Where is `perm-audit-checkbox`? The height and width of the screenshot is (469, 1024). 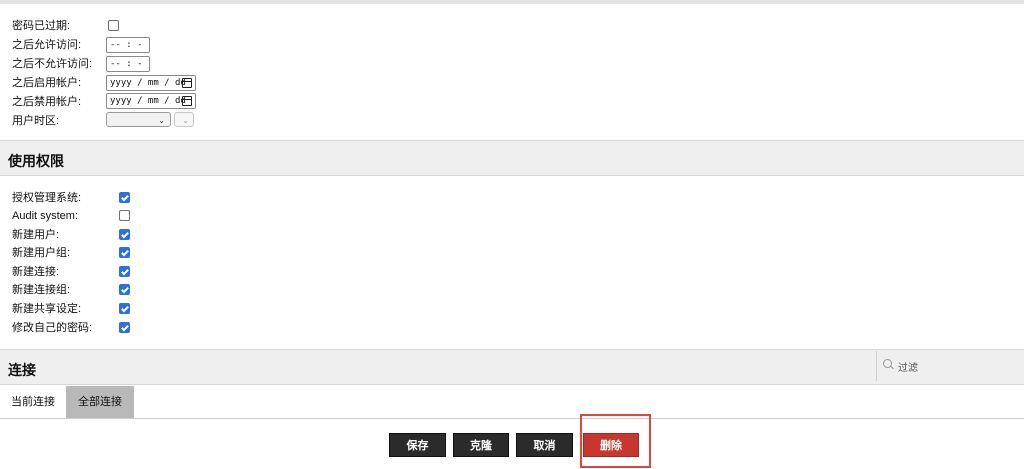 perm-audit-checkbox is located at coordinates (124, 215).